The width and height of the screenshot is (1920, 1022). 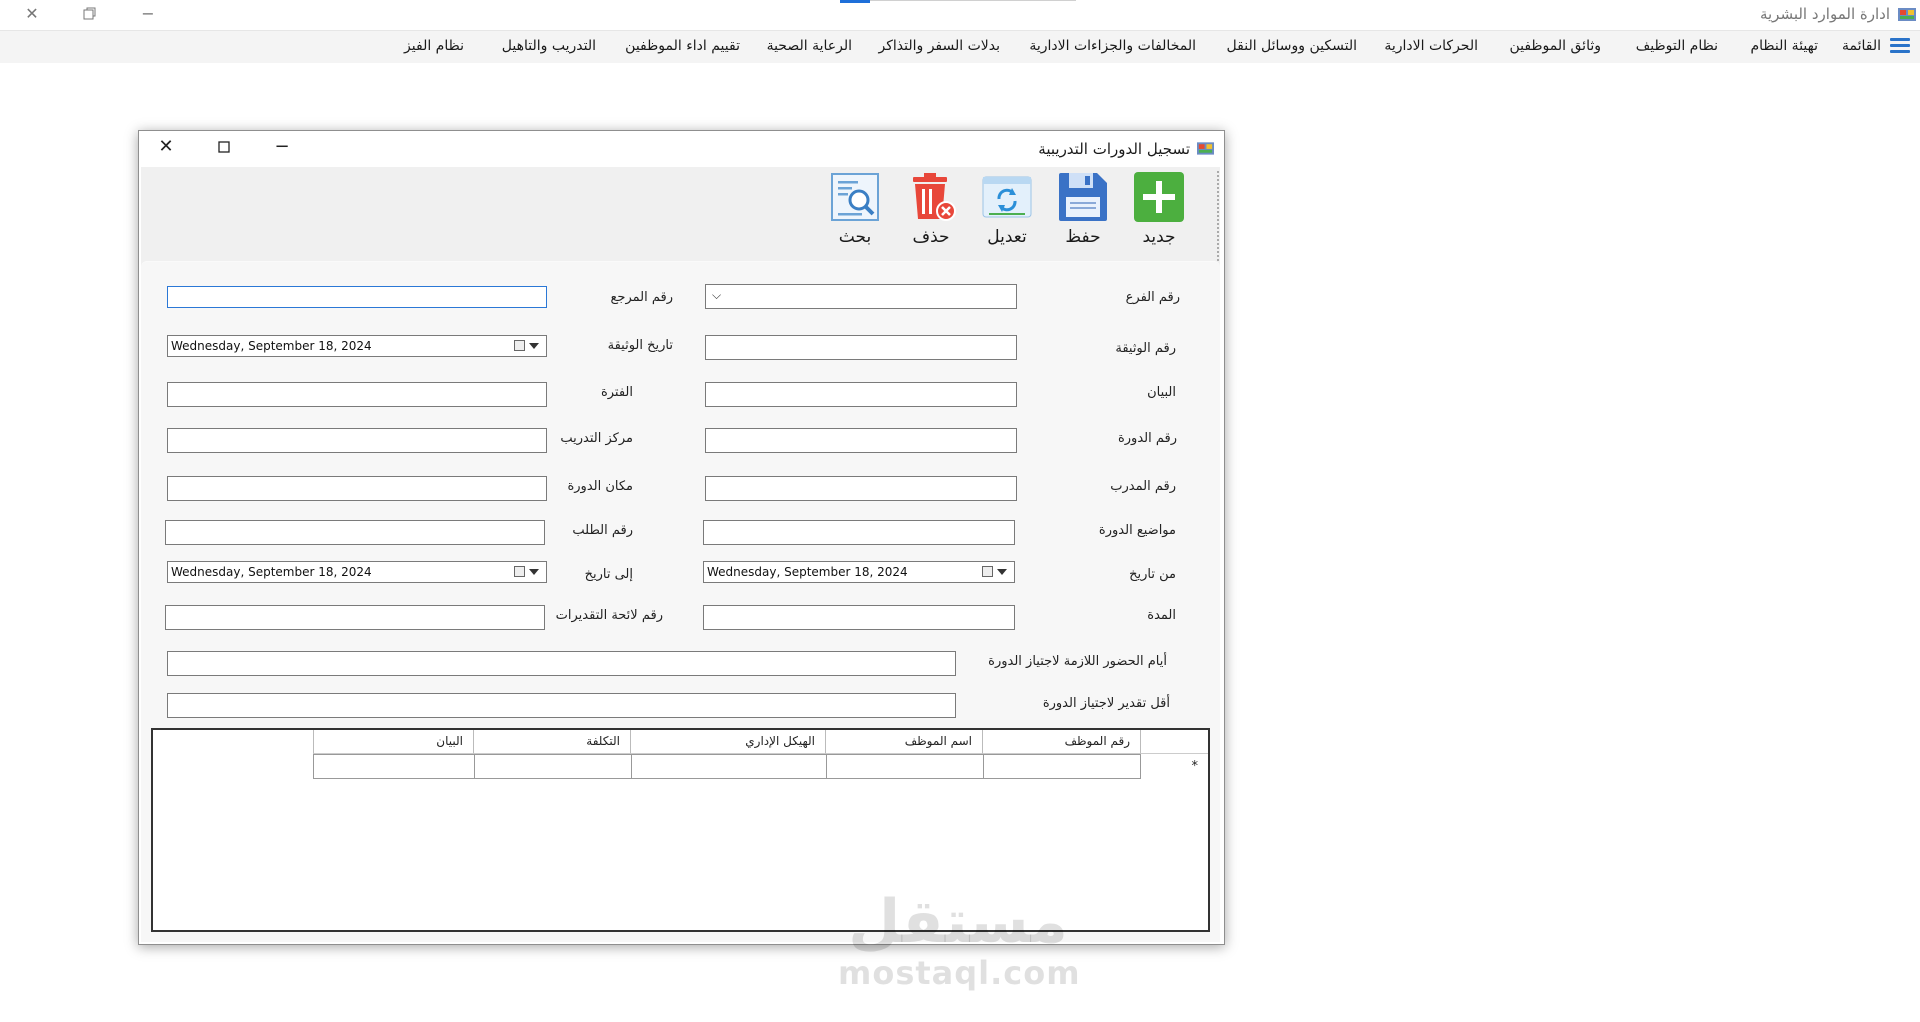 What do you see at coordinates (861, 440) in the screenshot?
I see `course-no-input` at bounding box center [861, 440].